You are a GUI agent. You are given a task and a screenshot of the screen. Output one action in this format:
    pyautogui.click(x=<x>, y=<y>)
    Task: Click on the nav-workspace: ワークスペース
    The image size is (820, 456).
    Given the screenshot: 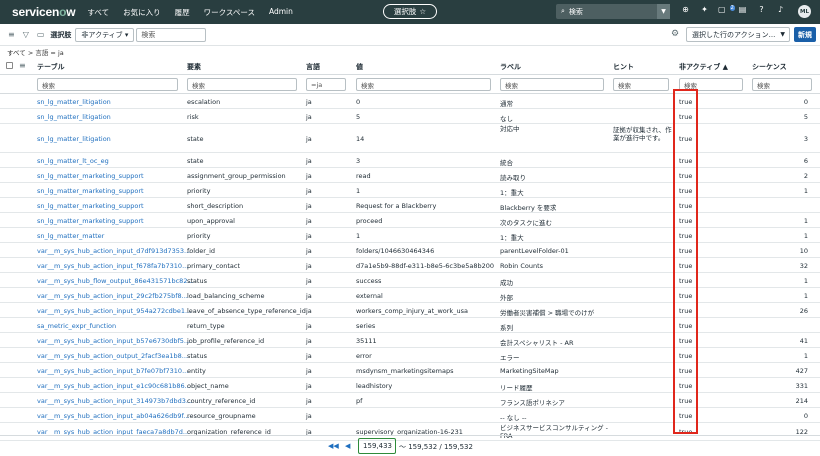 What is the action you would take?
    pyautogui.click(x=229, y=12)
    